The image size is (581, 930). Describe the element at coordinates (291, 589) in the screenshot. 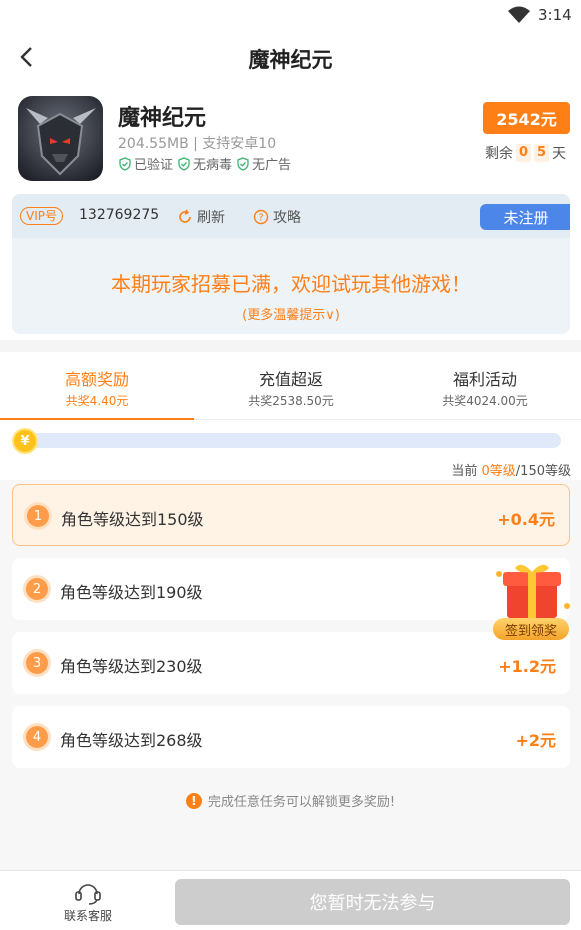

I see `task-item: 2 角色等级达到190级` at that location.